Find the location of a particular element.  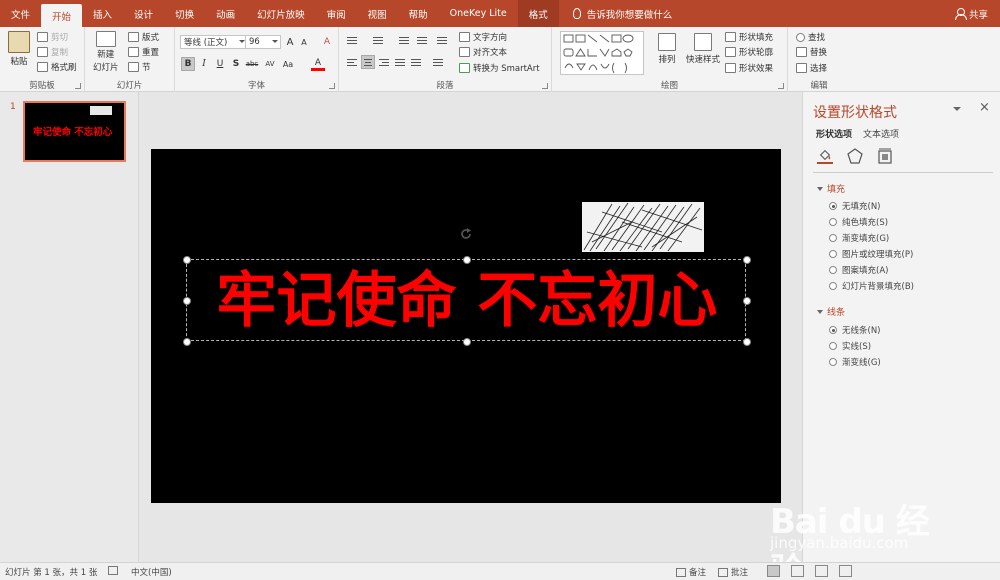

reading-view-button is located at coordinates (821, 571).